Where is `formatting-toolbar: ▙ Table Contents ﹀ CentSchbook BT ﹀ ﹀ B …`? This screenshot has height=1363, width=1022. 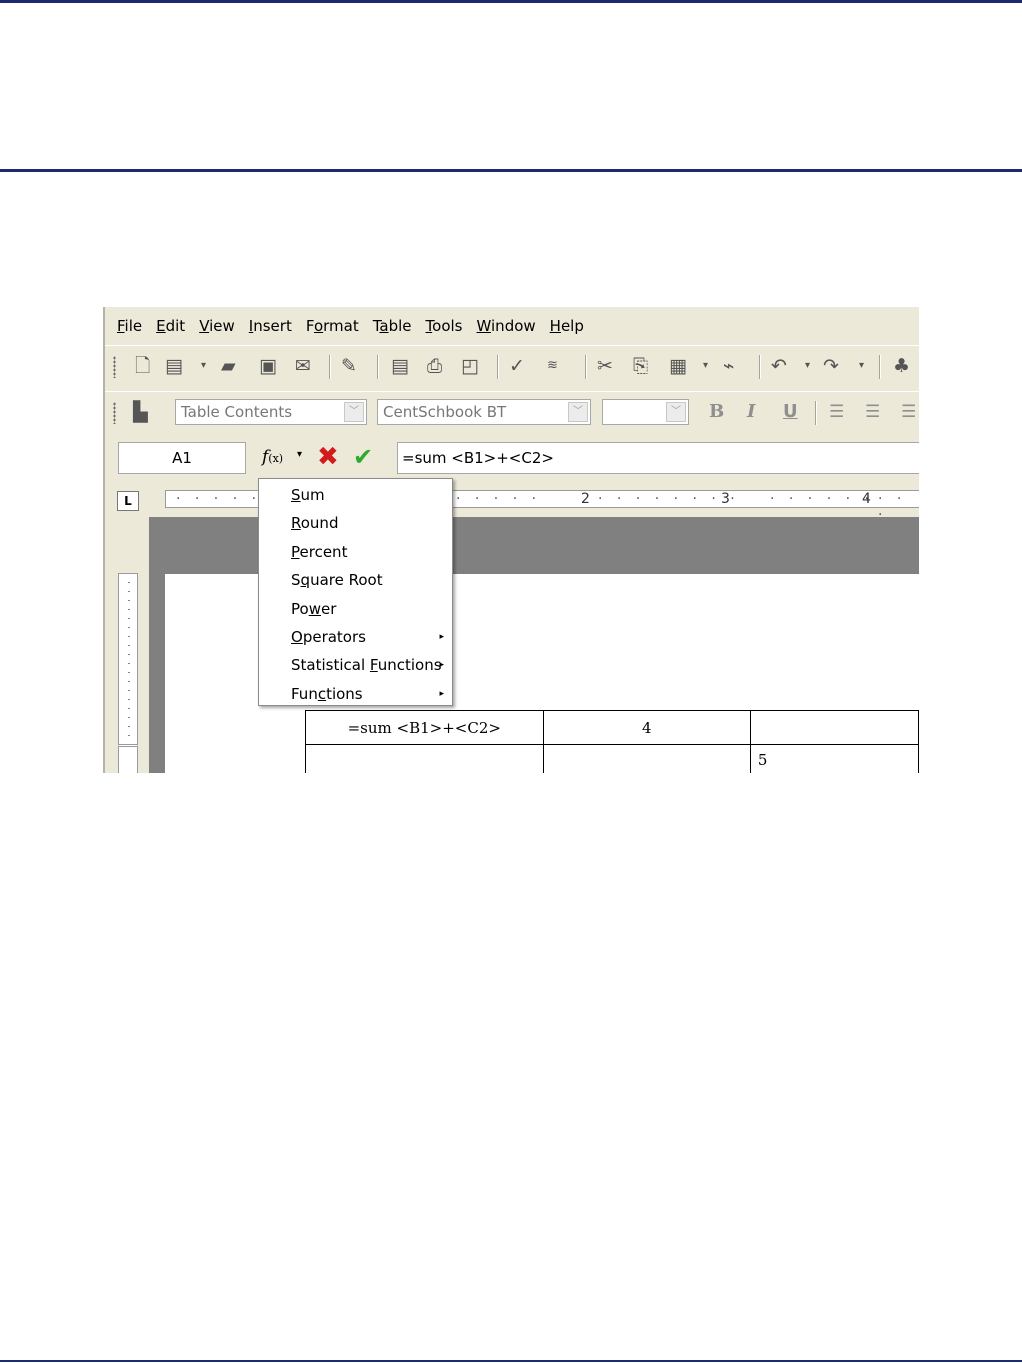 formatting-toolbar: ▙ Table Contents ﹀ CentSchbook BT ﹀ ﹀ B … is located at coordinates (512, 412).